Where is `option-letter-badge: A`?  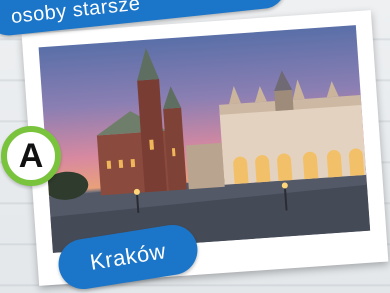 option-letter-badge: A is located at coordinates (31, 156).